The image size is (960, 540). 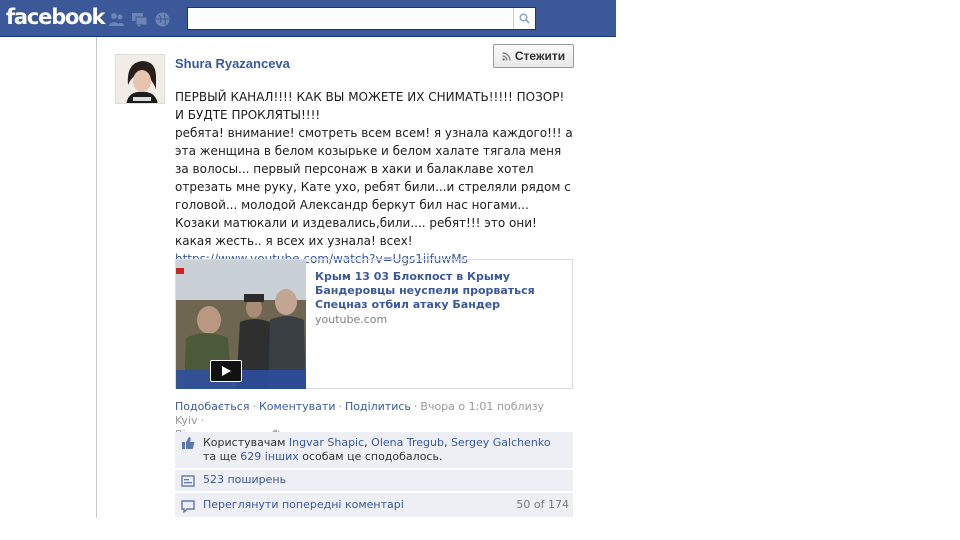 I want to click on share-link: Поділитись, so click(x=378, y=406).